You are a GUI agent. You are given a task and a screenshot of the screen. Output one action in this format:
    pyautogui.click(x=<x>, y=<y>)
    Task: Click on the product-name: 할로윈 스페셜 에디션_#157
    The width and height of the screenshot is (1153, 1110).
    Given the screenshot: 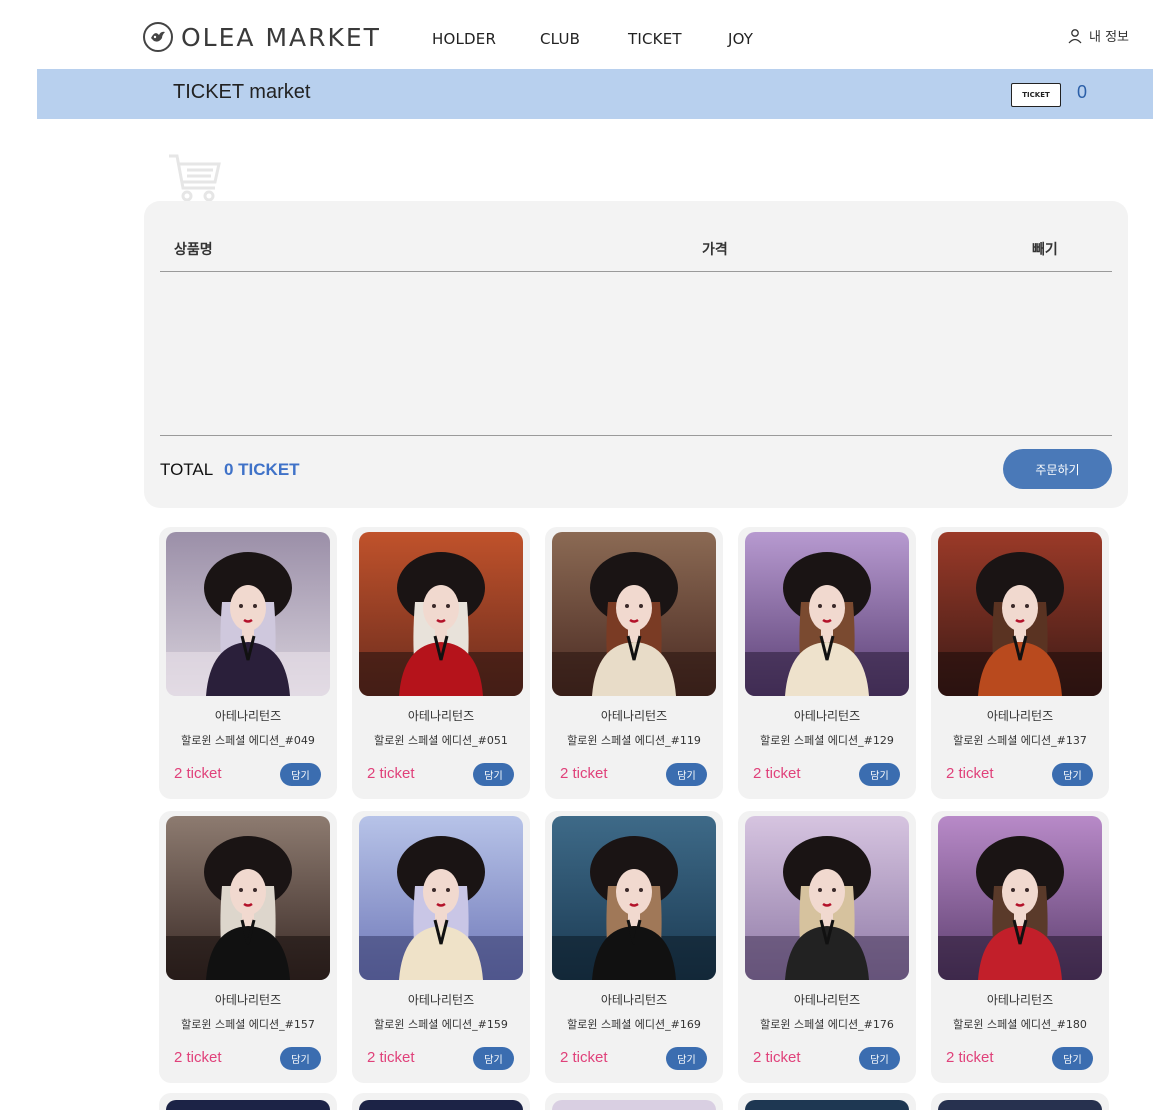 What is the action you would take?
    pyautogui.click(x=248, y=1024)
    